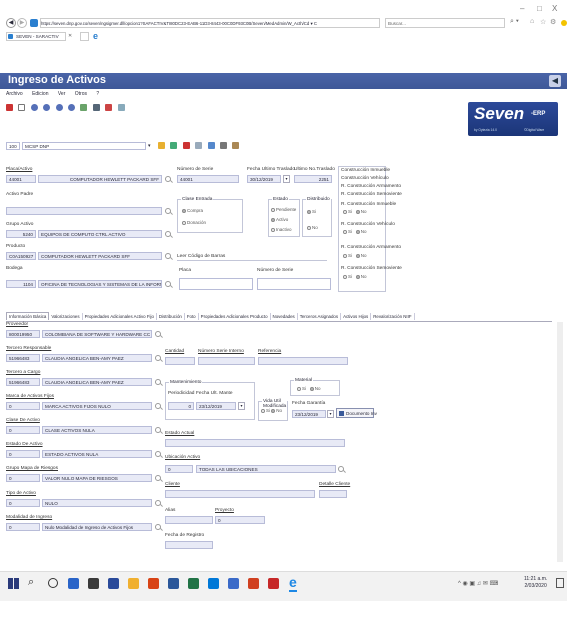 The width and height of the screenshot is (567, 620). Describe the element at coordinates (309, 414) in the screenshot. I see `fecha-garantia-field: 23/12/2019` at that location.